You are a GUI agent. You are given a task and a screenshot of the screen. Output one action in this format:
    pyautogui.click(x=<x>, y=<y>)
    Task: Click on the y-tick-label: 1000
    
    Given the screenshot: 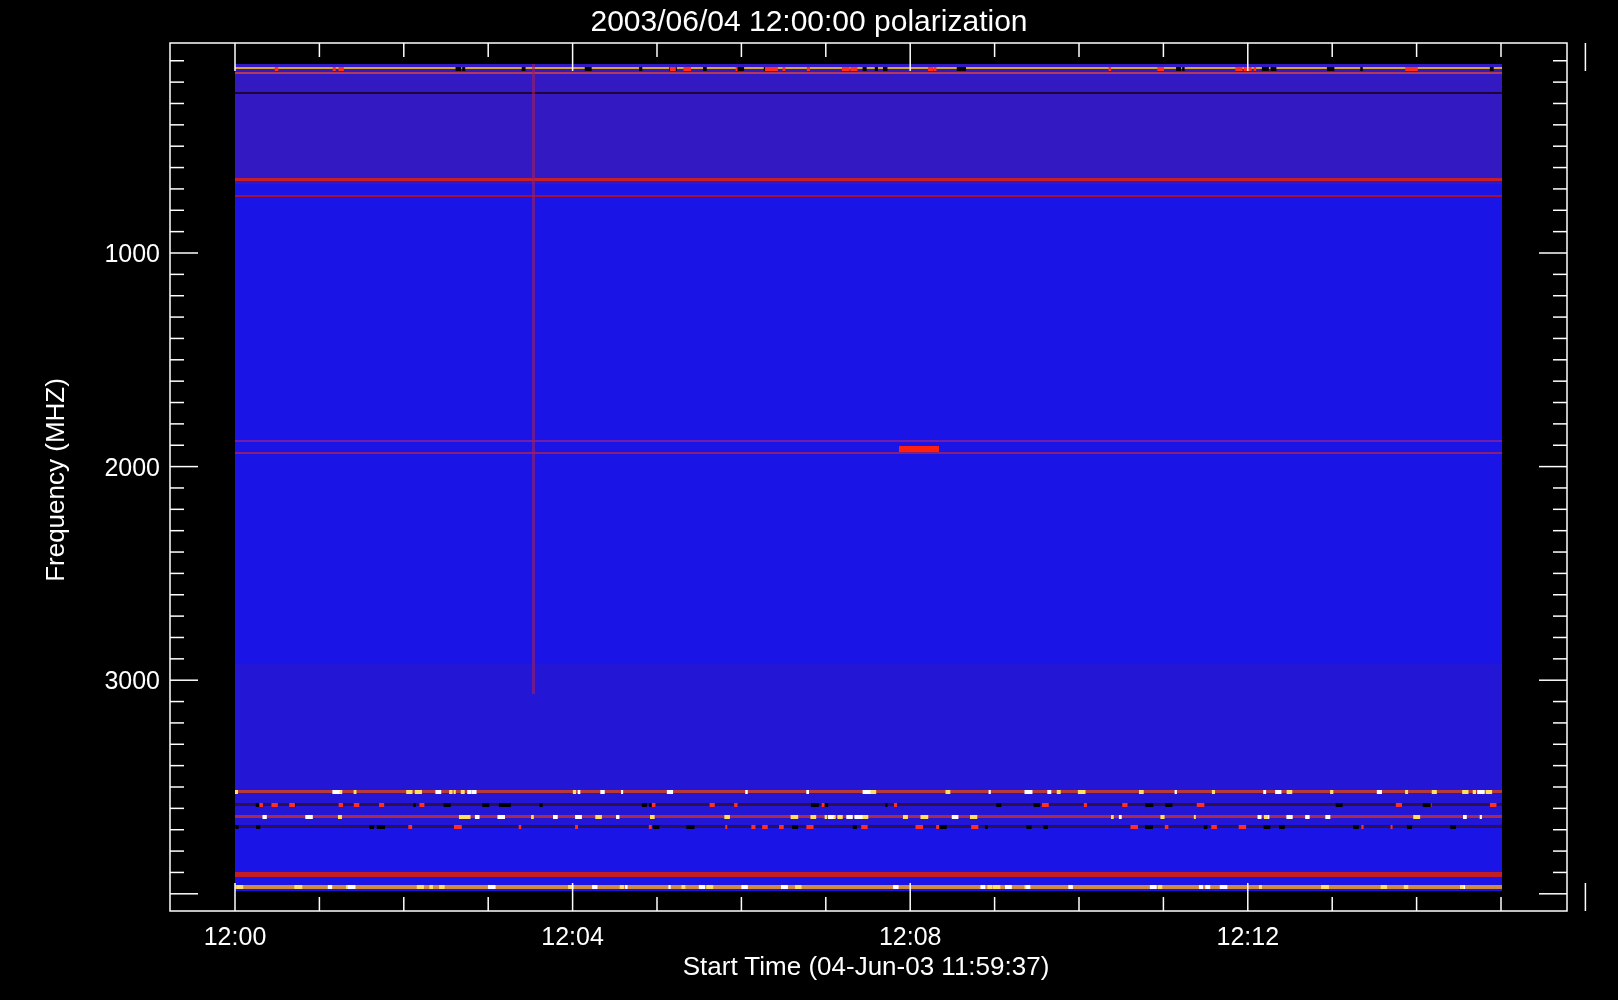 What is the action you would take?
    pyautogui.click(x=132, y=253)
    